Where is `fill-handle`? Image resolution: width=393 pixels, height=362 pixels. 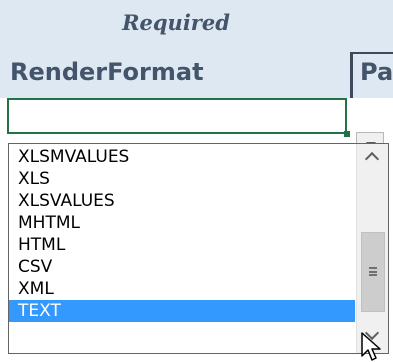 fill-handle is located at coordinates (347, 134).